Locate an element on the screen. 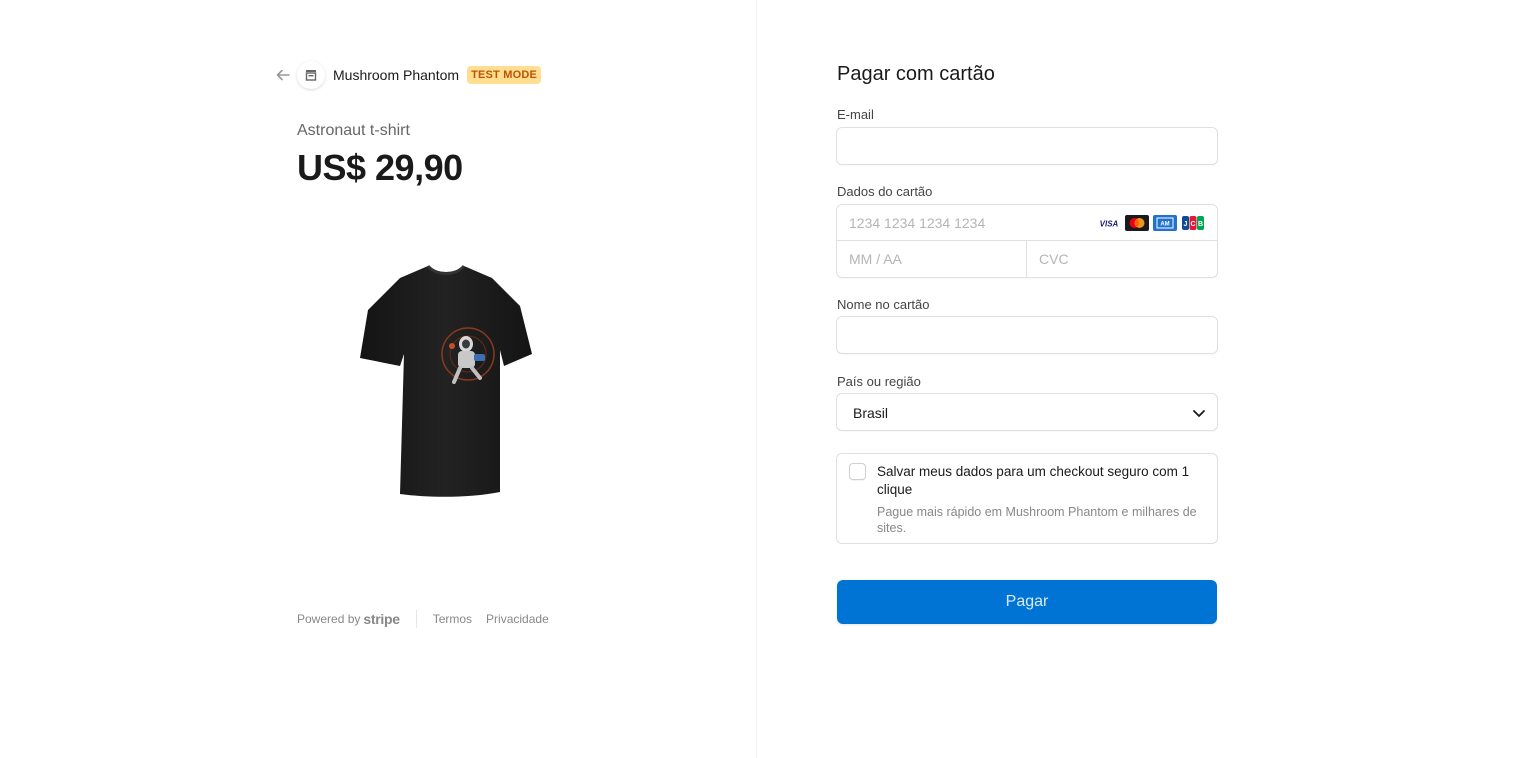 Image resolution: width=1514 pixels, height=758 pixels. powered-by-label: Powered by is located at coordinates (329, 619).